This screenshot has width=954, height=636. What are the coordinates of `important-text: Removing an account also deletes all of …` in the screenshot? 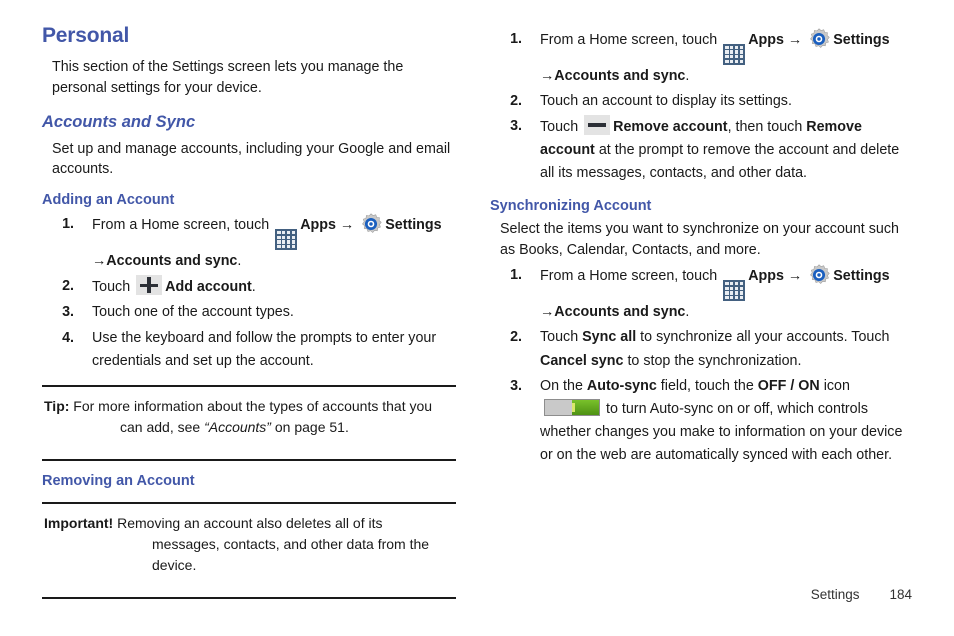 It's located at (273, 544).